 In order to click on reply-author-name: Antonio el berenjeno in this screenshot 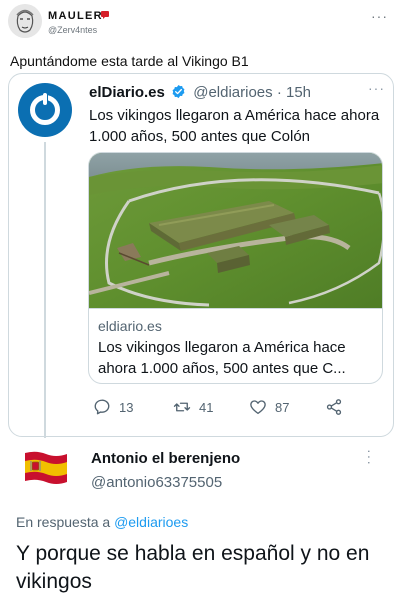, I will do `click(165, 458)`.